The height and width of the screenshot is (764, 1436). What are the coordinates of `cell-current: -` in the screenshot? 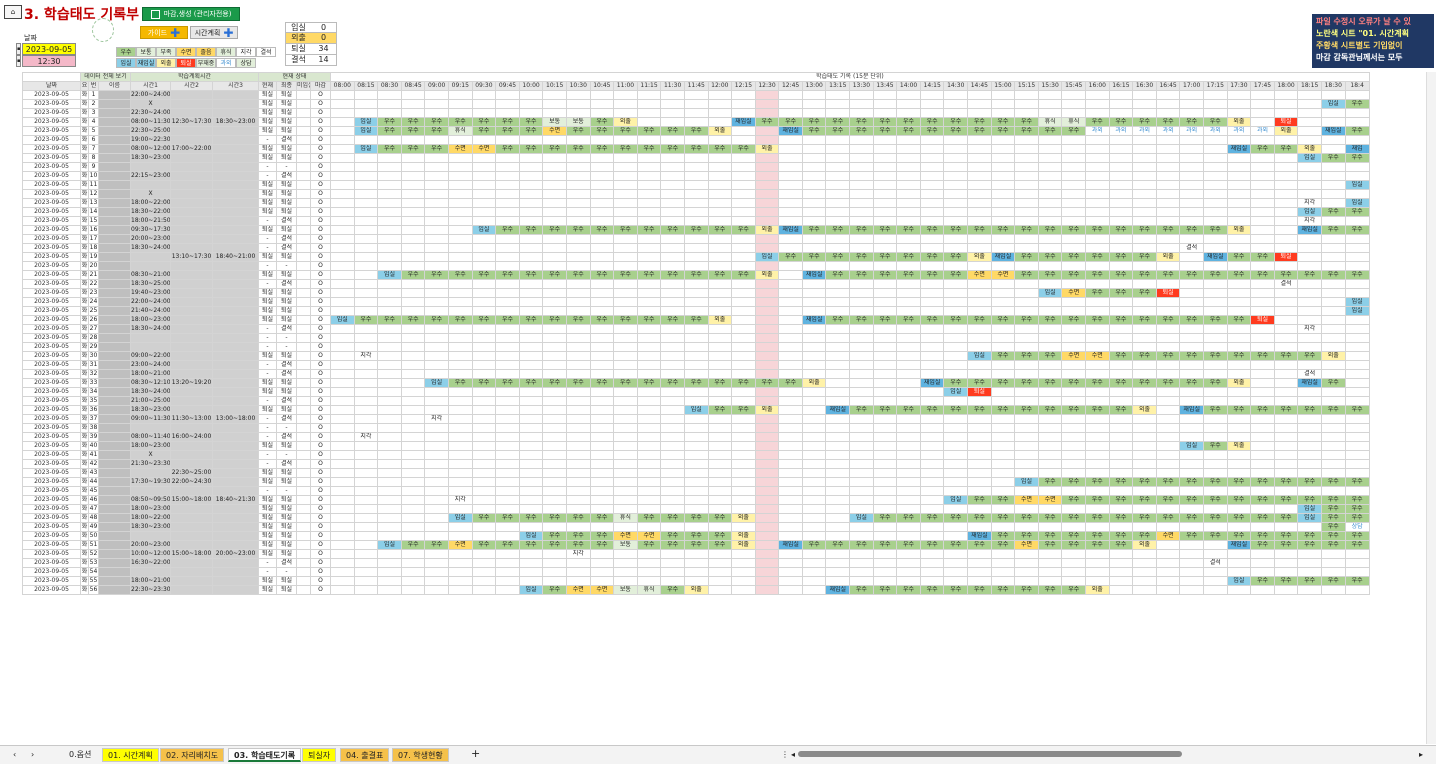 It's located at (268, 491).